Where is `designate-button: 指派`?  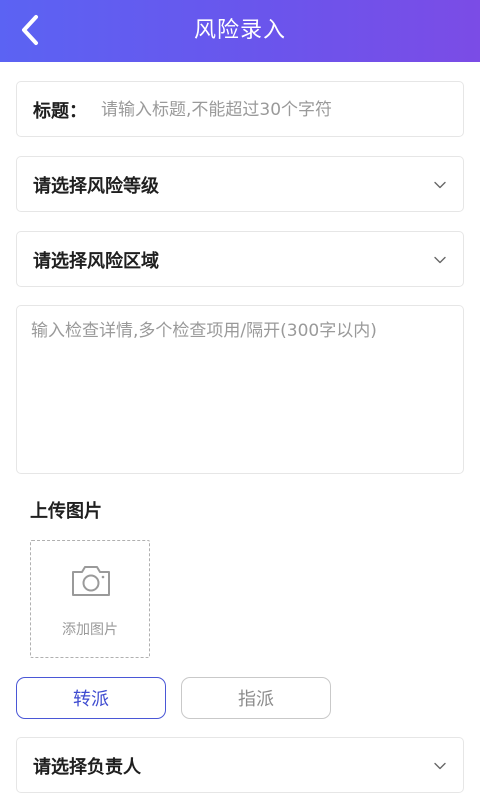 designate-button: 指派 is located at coordinates (256, 698).